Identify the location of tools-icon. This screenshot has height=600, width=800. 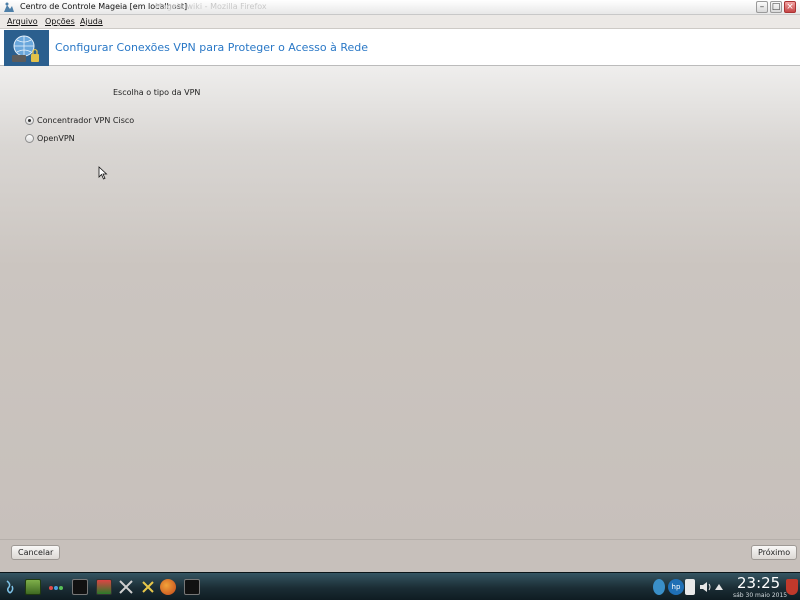
(126, 587).